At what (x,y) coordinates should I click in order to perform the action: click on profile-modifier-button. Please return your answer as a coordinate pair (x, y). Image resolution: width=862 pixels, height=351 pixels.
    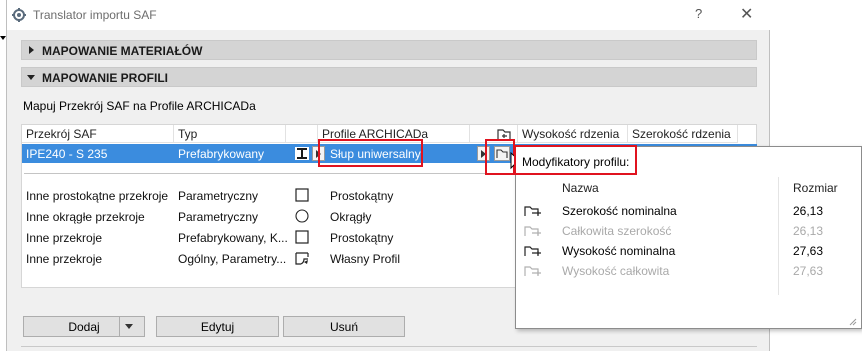
    Looking at the image, I should click on (502, 153).